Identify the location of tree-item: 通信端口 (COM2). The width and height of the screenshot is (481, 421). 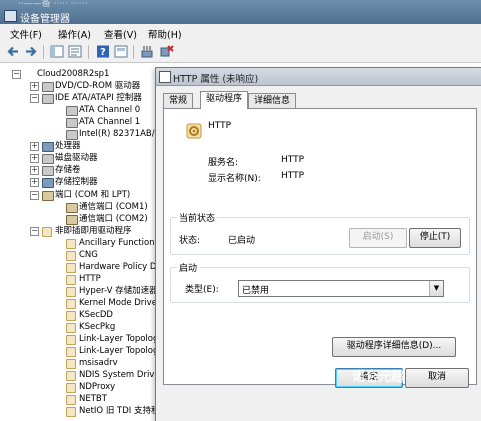
(80, 219).